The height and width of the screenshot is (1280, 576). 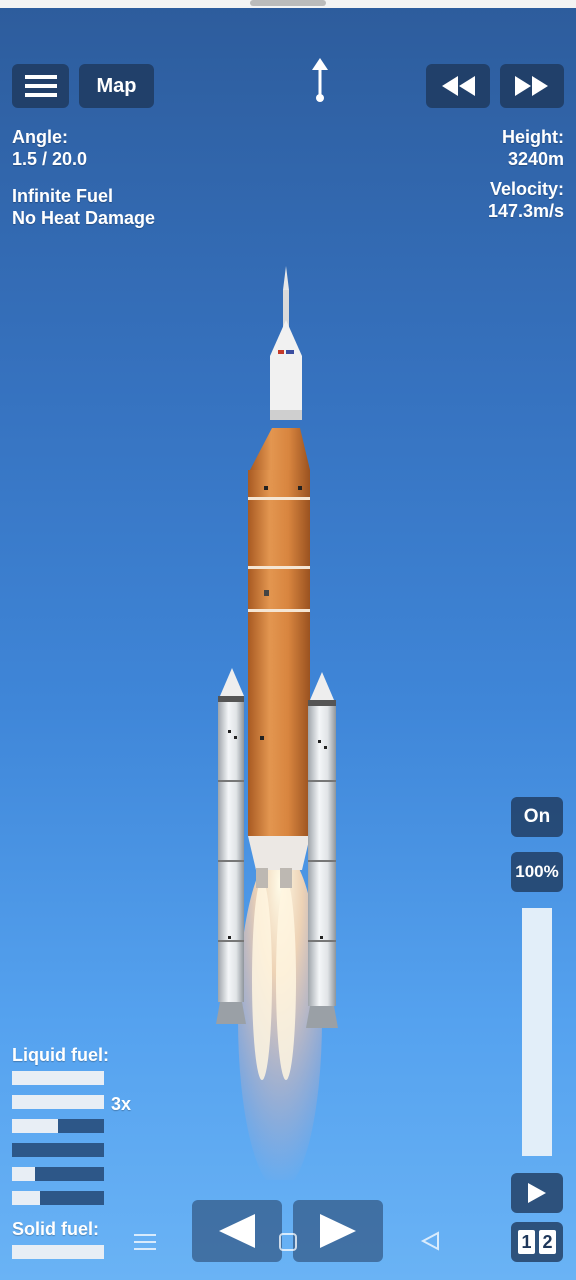 I want to click on fast-forward-icon, so click(x=531, y=86).